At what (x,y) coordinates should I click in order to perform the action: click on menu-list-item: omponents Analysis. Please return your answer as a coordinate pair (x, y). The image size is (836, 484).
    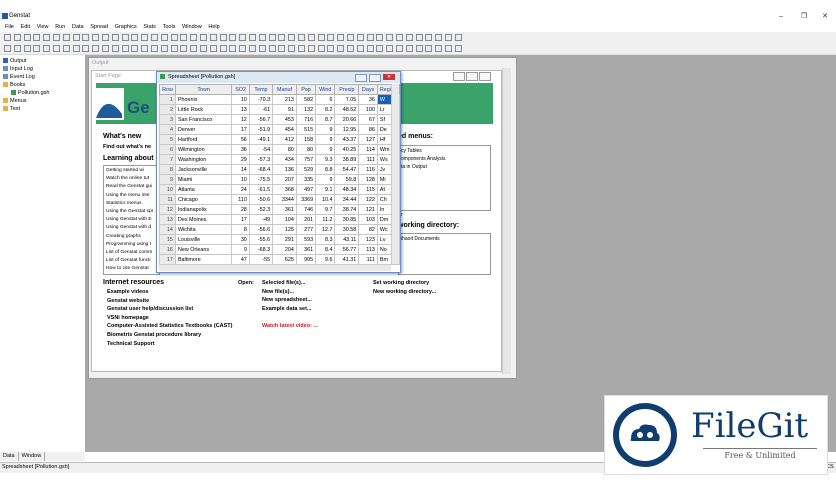
    Looking at the image, I should click on (444, 159).